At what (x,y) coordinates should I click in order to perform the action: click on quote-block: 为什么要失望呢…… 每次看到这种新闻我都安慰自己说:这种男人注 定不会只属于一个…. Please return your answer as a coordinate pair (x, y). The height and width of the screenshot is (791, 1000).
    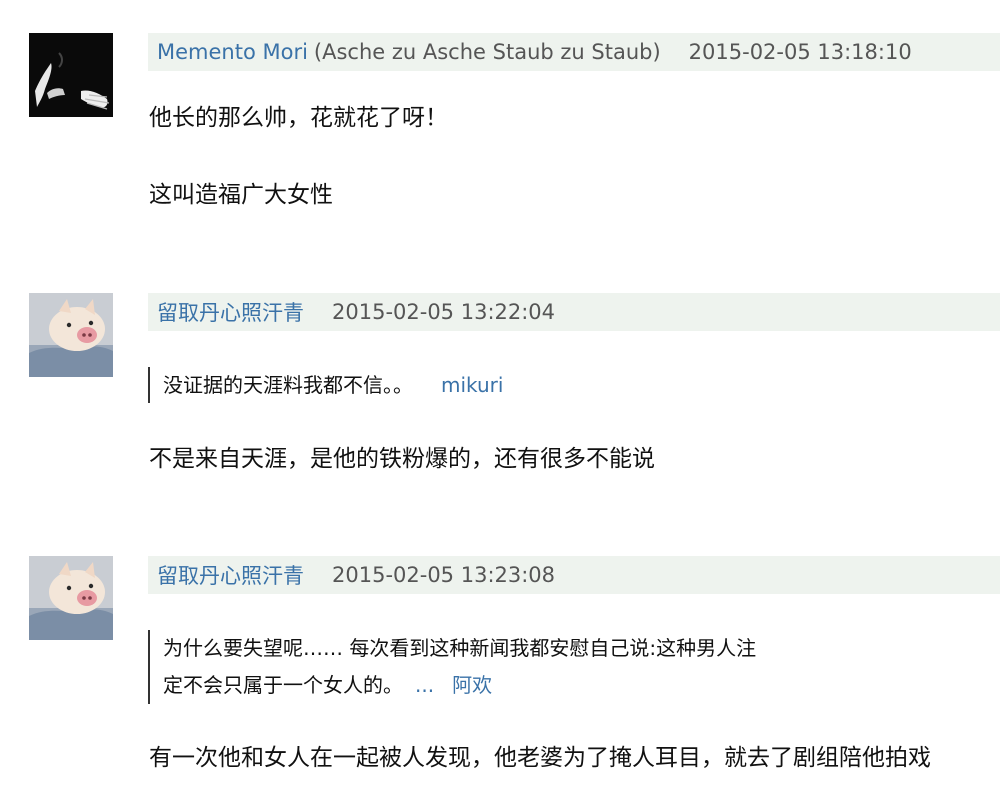
    Looking at the image, I should click on (452, 667).